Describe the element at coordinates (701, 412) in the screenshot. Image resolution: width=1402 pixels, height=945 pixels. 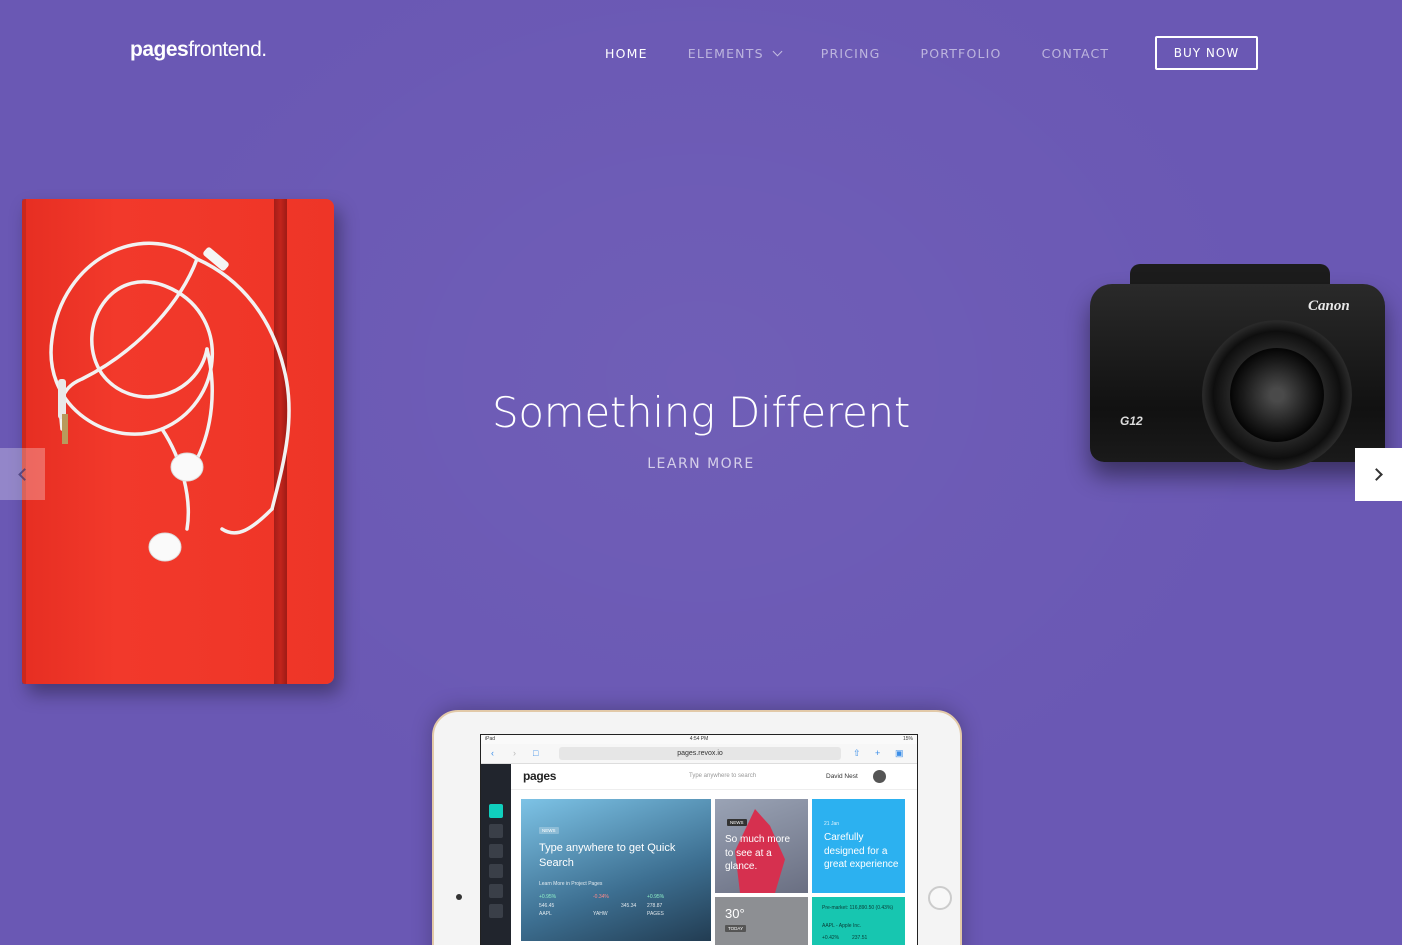
I see `hero-headline: Something Different` at that location.